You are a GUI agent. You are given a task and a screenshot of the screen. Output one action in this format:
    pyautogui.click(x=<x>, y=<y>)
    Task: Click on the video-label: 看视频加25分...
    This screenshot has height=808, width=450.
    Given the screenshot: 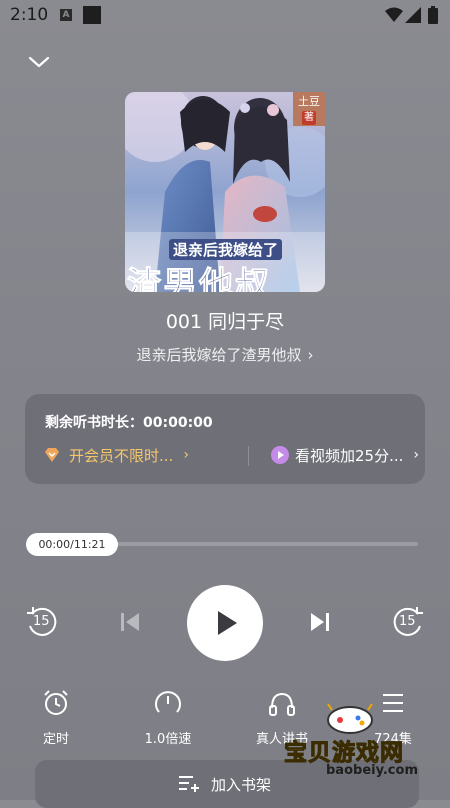 What is the action you would take?
    pyautogui.click(x=349, y=455)
    